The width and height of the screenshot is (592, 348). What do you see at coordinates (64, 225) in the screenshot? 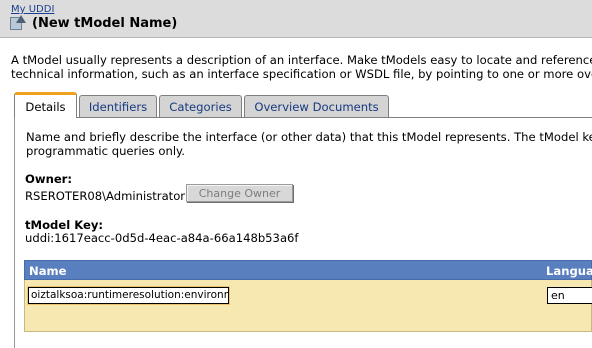
I see `tmodel-key-label: tModel Key:` at bounding box center [64, 225].